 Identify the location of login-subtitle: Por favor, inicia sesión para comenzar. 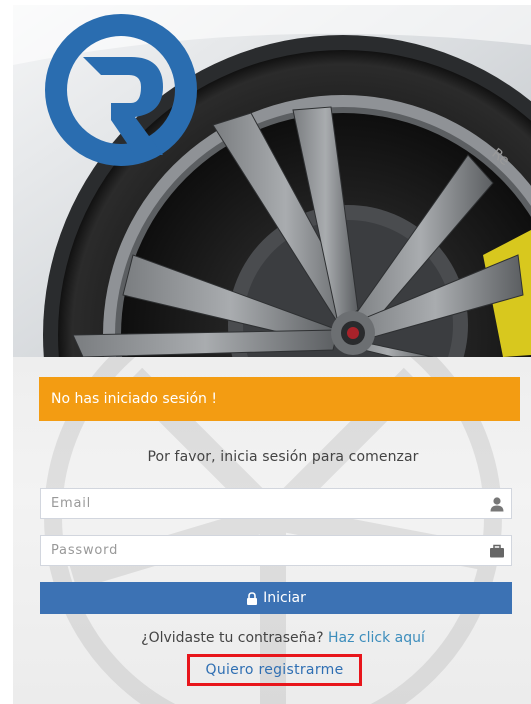
(283, 457).